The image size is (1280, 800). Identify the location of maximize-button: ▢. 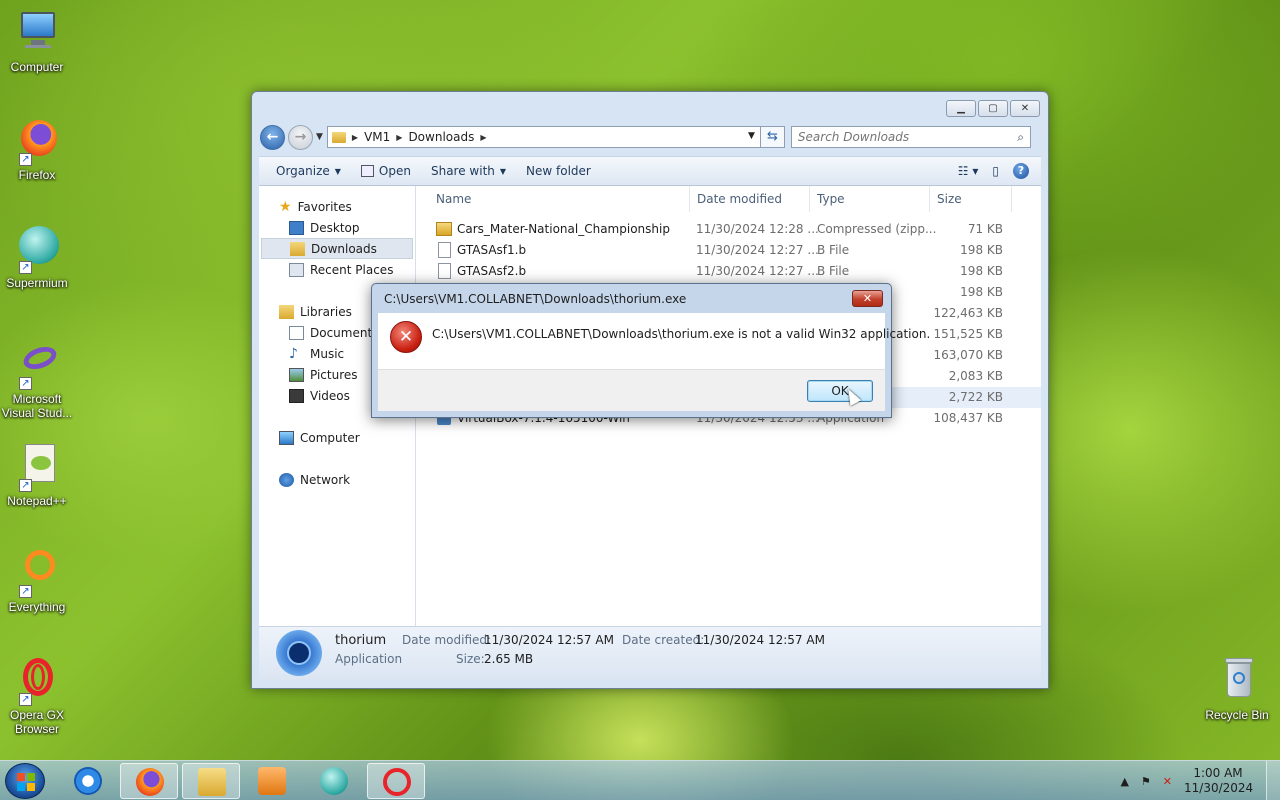
(993, 108).